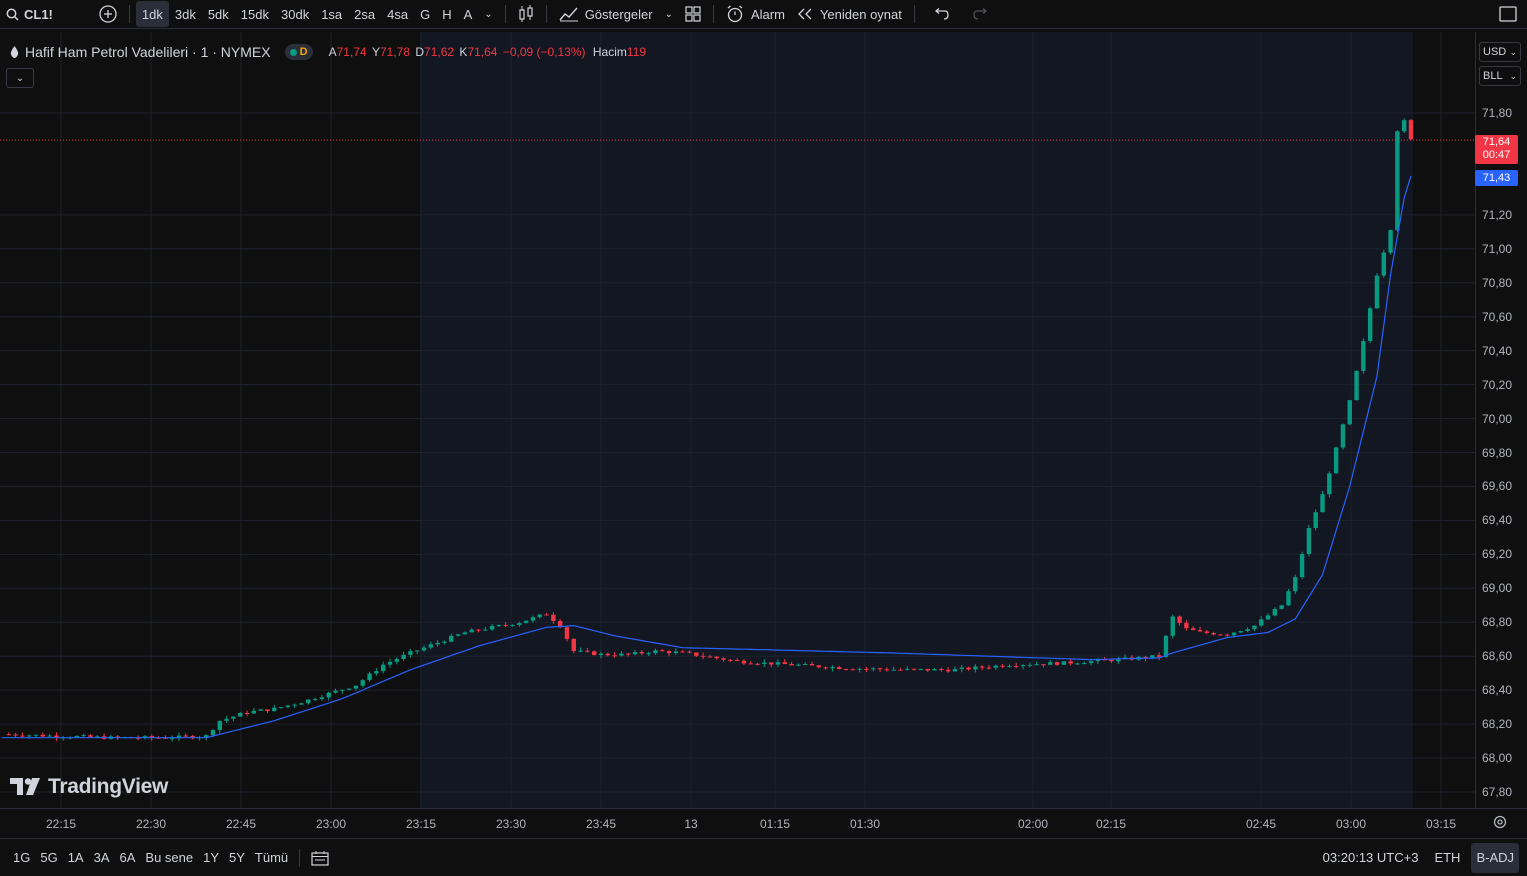  What do you see at coordinates (981, 14) in the screenshot?
I see `redo-button` at bounding box center [981, 14].